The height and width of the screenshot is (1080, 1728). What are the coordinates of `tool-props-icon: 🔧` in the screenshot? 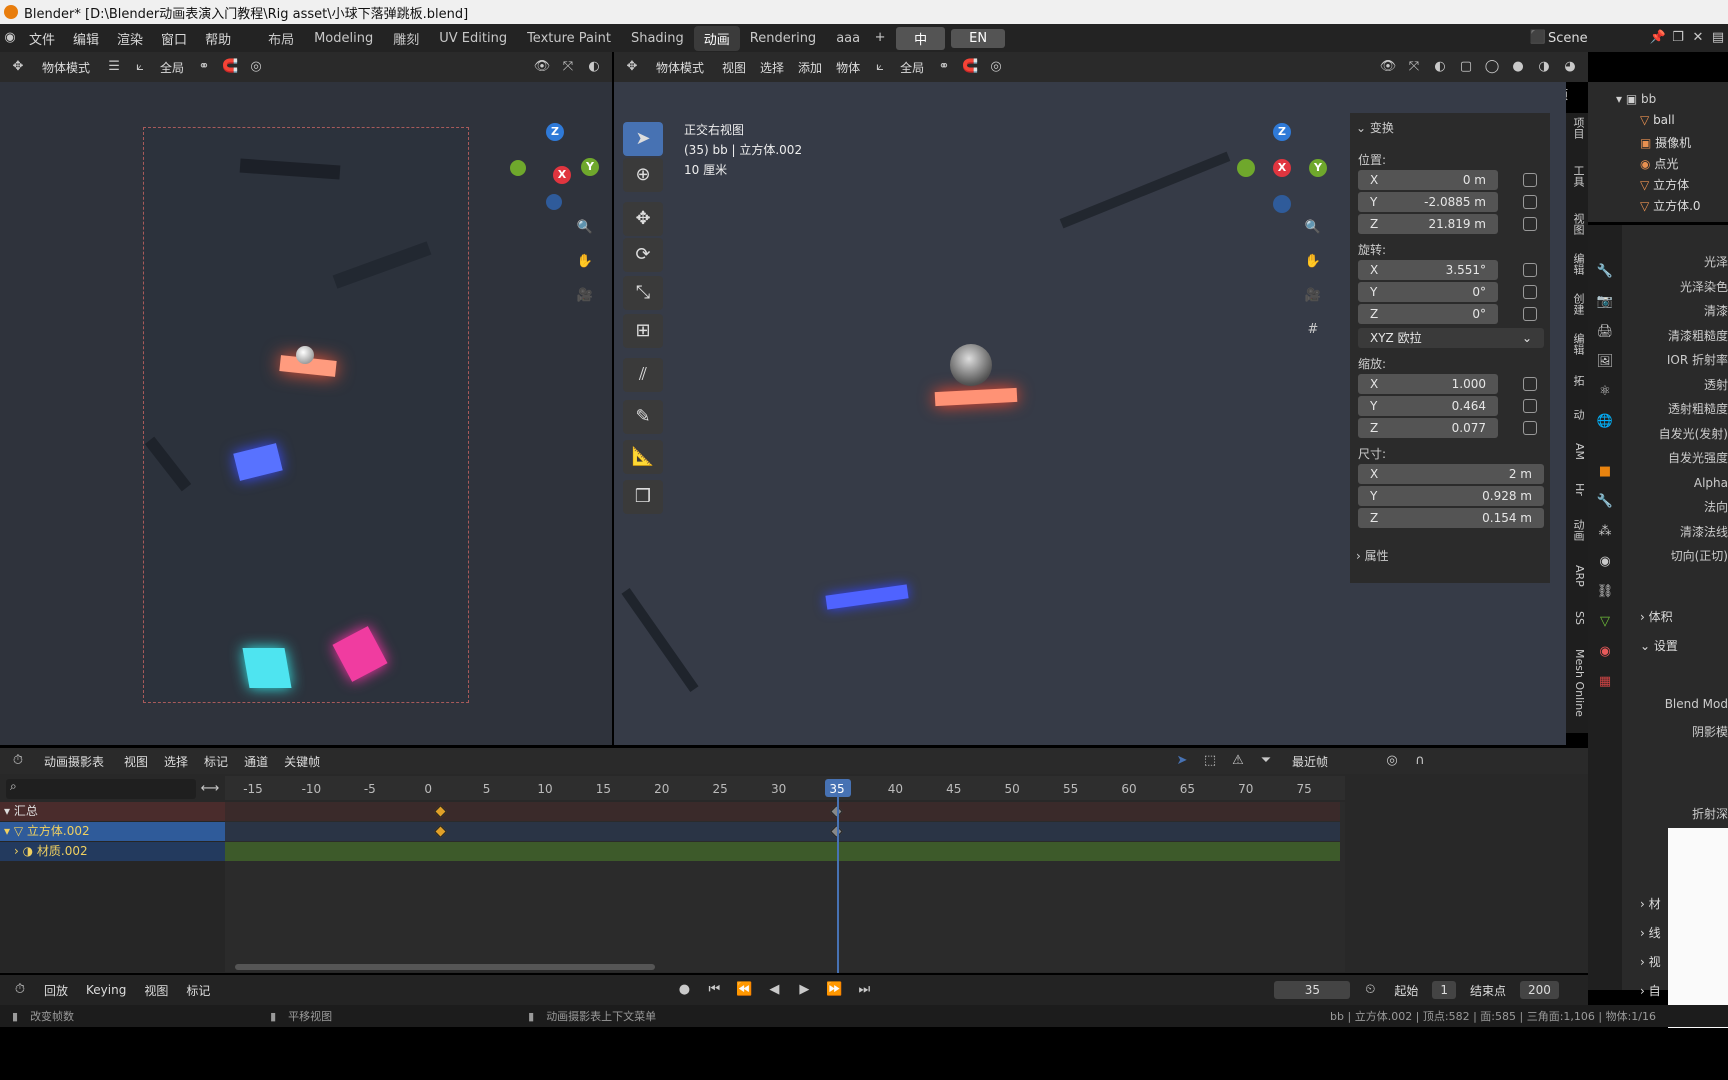 It's located at (1605, 272).